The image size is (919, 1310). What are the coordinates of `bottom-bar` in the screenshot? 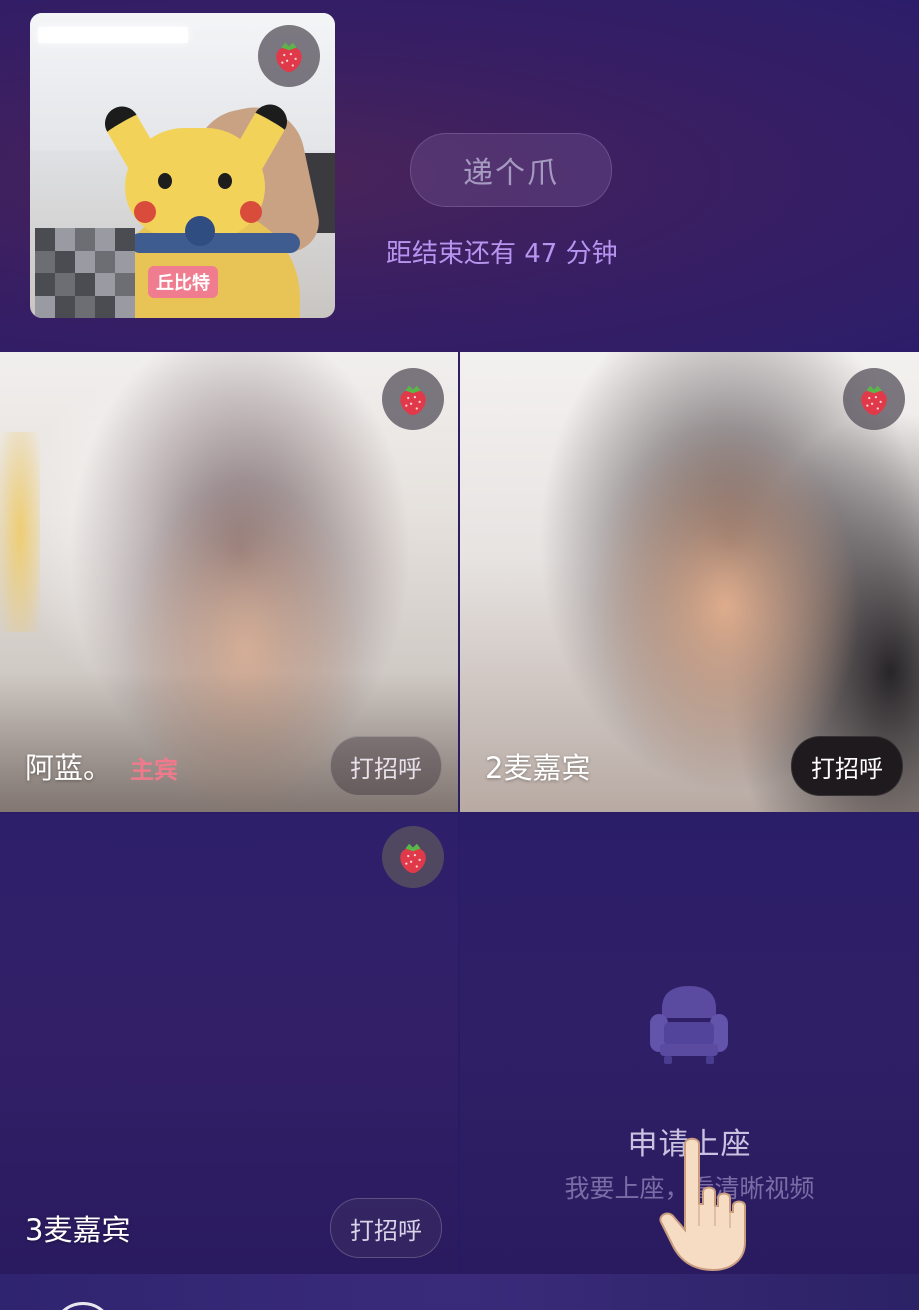 It's located at (459, 1292).